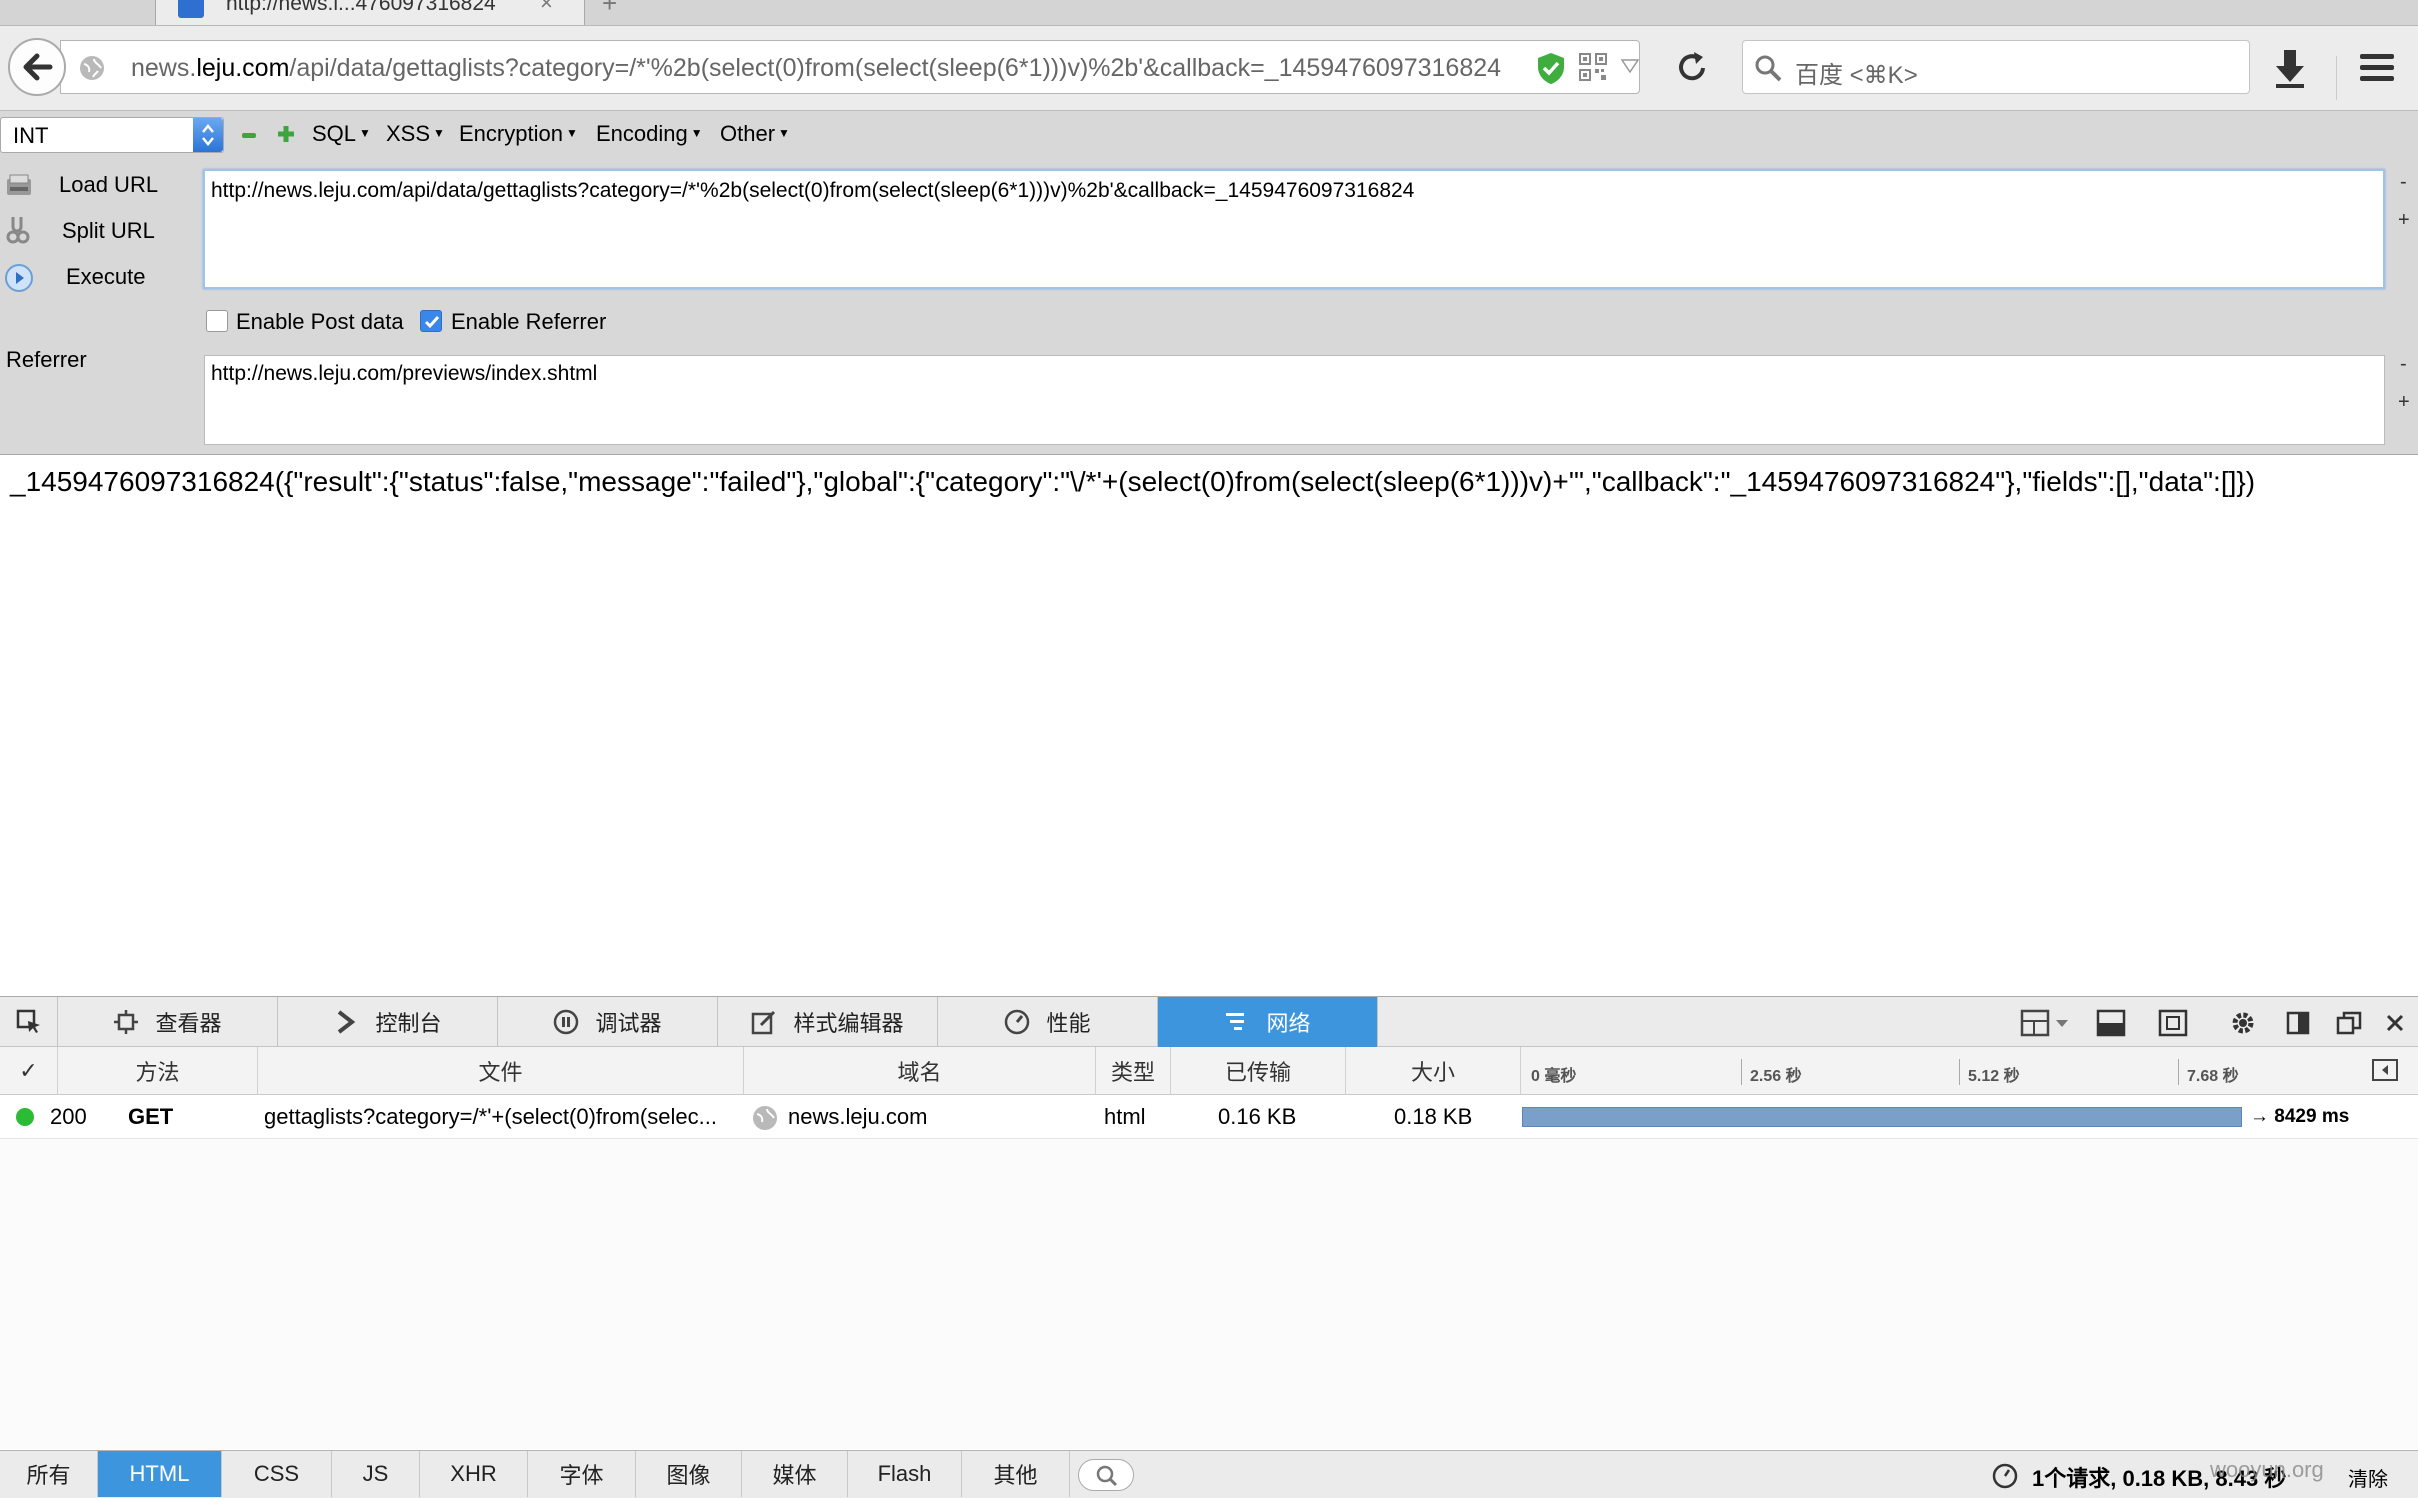 Image resolution: width=2418 pixels, height=1498 pixels. I want to click on column-size: 大小, so click(1433, 1071).